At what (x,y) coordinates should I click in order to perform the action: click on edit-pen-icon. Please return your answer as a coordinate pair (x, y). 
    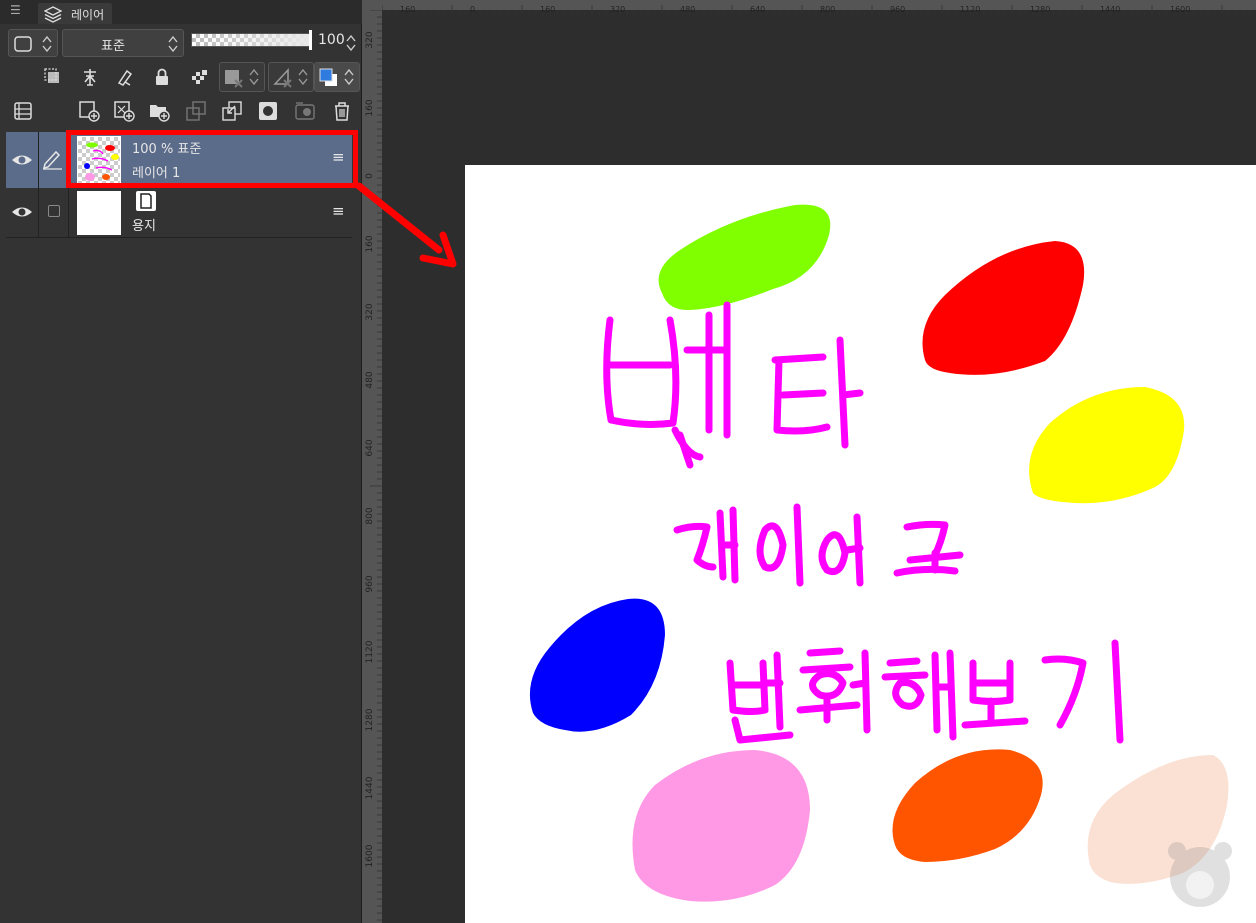
    Looking at the image, I should click on (53, 159).